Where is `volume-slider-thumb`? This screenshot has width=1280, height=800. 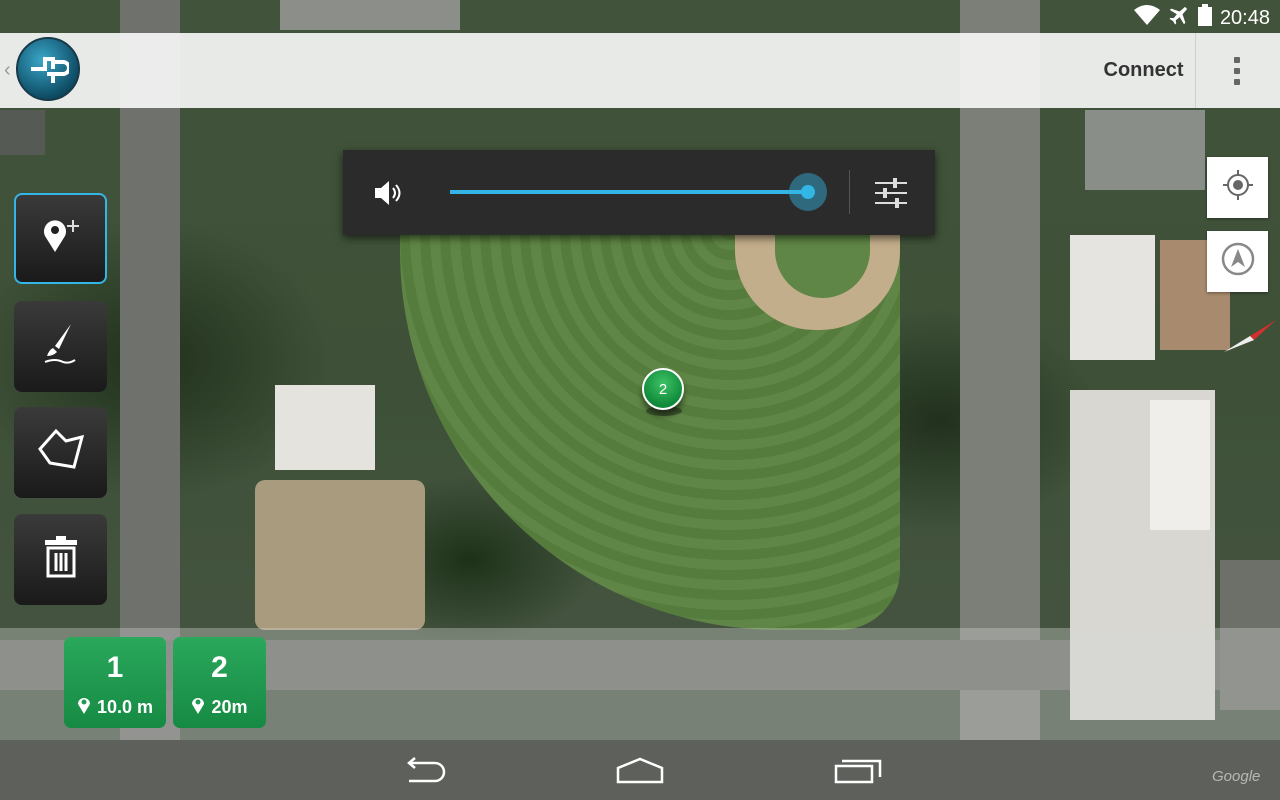
volume-slider-thumb is located at coordinates (808, 192).